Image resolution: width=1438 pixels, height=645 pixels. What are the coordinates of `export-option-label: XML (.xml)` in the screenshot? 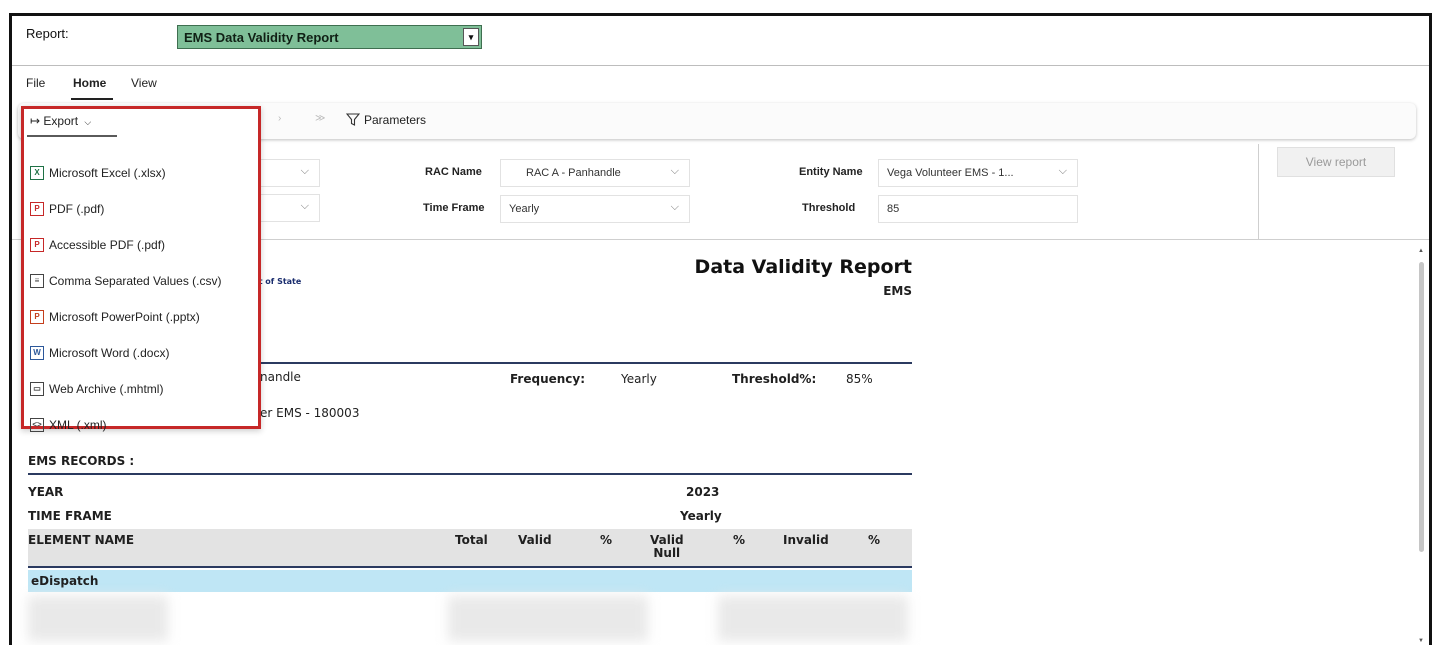 It's located at (78, 425).